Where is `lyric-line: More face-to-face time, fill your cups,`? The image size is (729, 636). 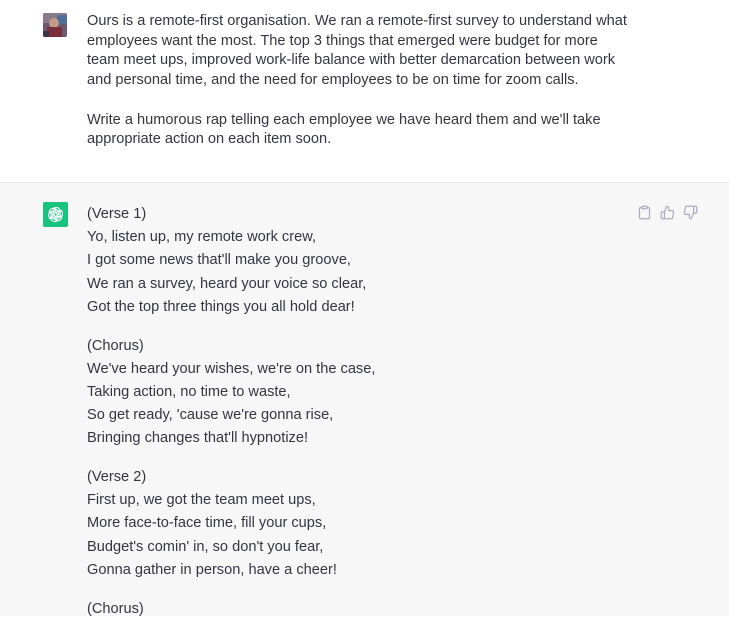
lyric-line: More face-to-face time, fill your cups, is located at coordinates (207, 523).